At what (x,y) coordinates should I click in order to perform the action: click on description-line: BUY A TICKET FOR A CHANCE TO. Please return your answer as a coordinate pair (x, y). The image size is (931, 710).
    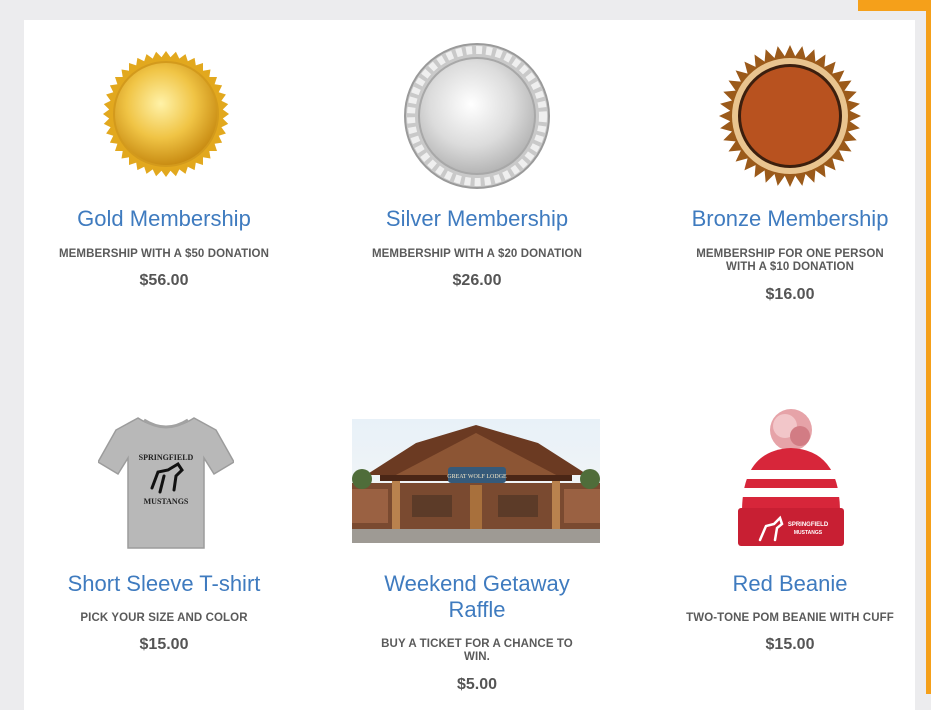
    Looking at the image, I should click on (477, 644).